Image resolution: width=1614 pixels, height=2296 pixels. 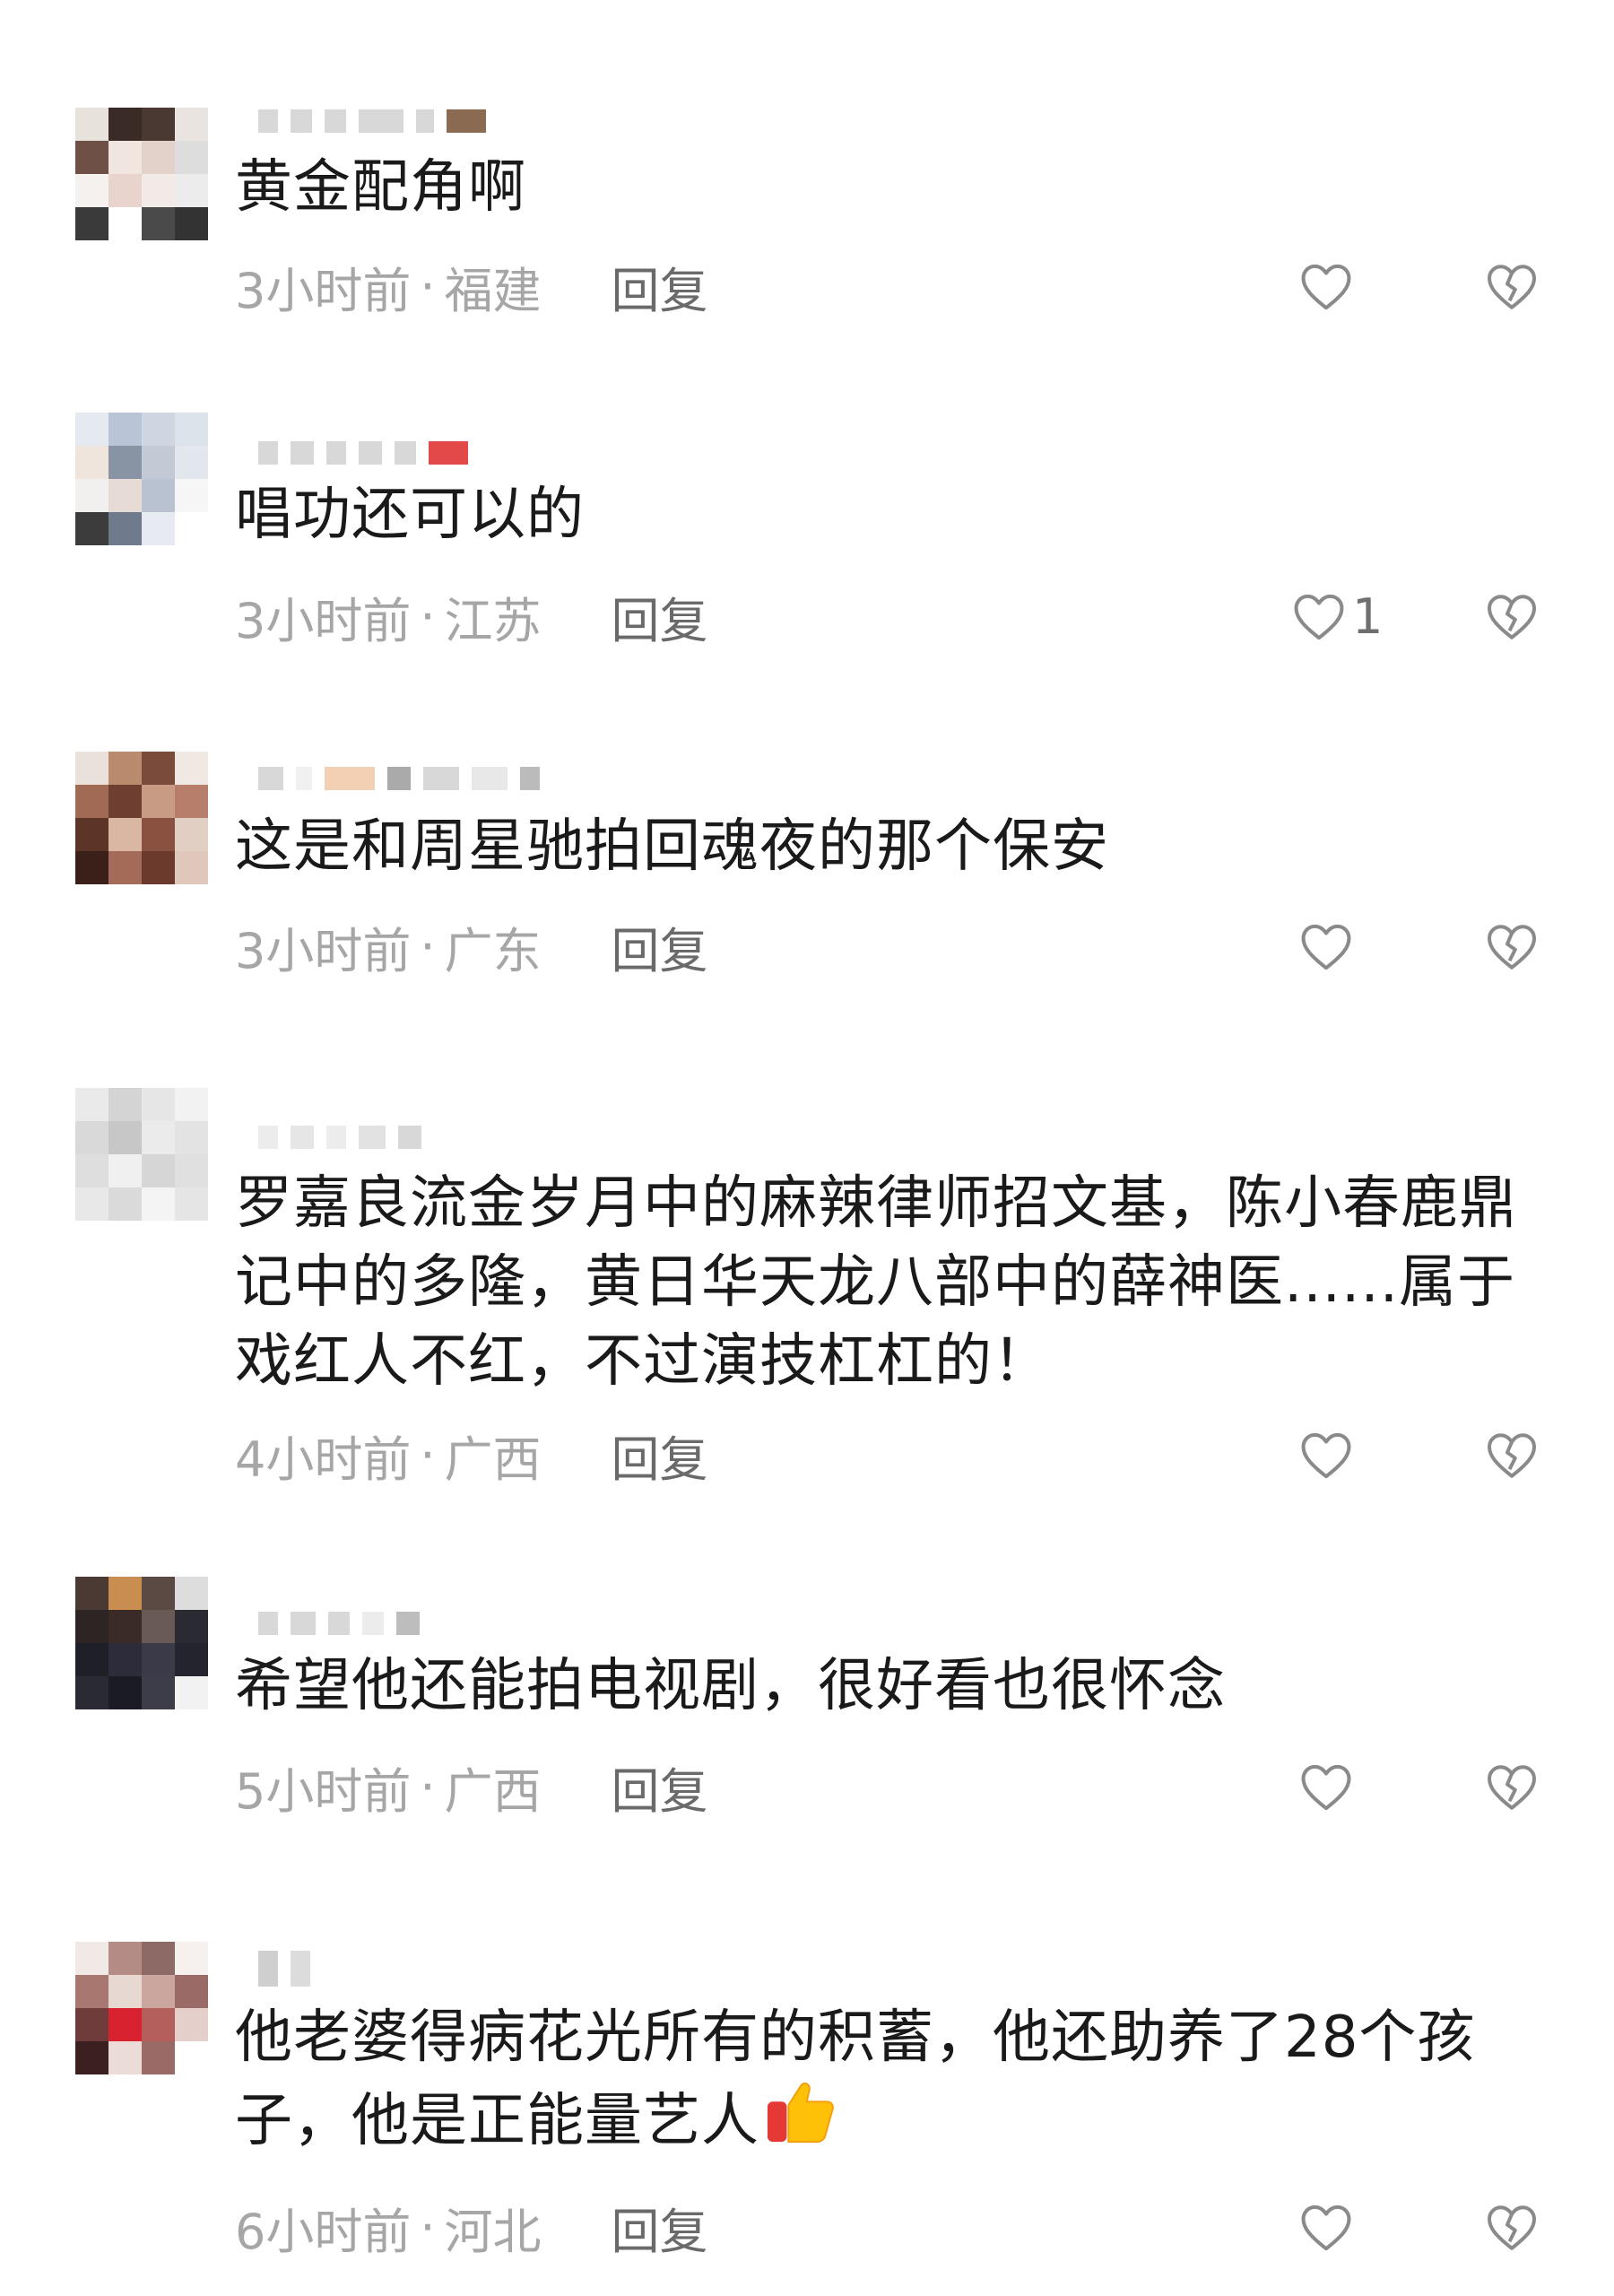 What do you see at coordinates (855, 2079) in the screenshot?
I see `comment-text-content: 他老婆得病花光所有的积蓄，他还助养了28个孩子，他是正能量艺人` at bounding box center [855, 2079].